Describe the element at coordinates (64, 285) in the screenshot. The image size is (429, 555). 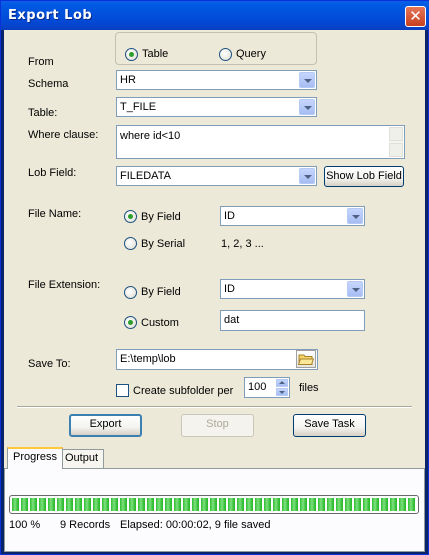
I see `file-extension-label: File Extension:` at that location.